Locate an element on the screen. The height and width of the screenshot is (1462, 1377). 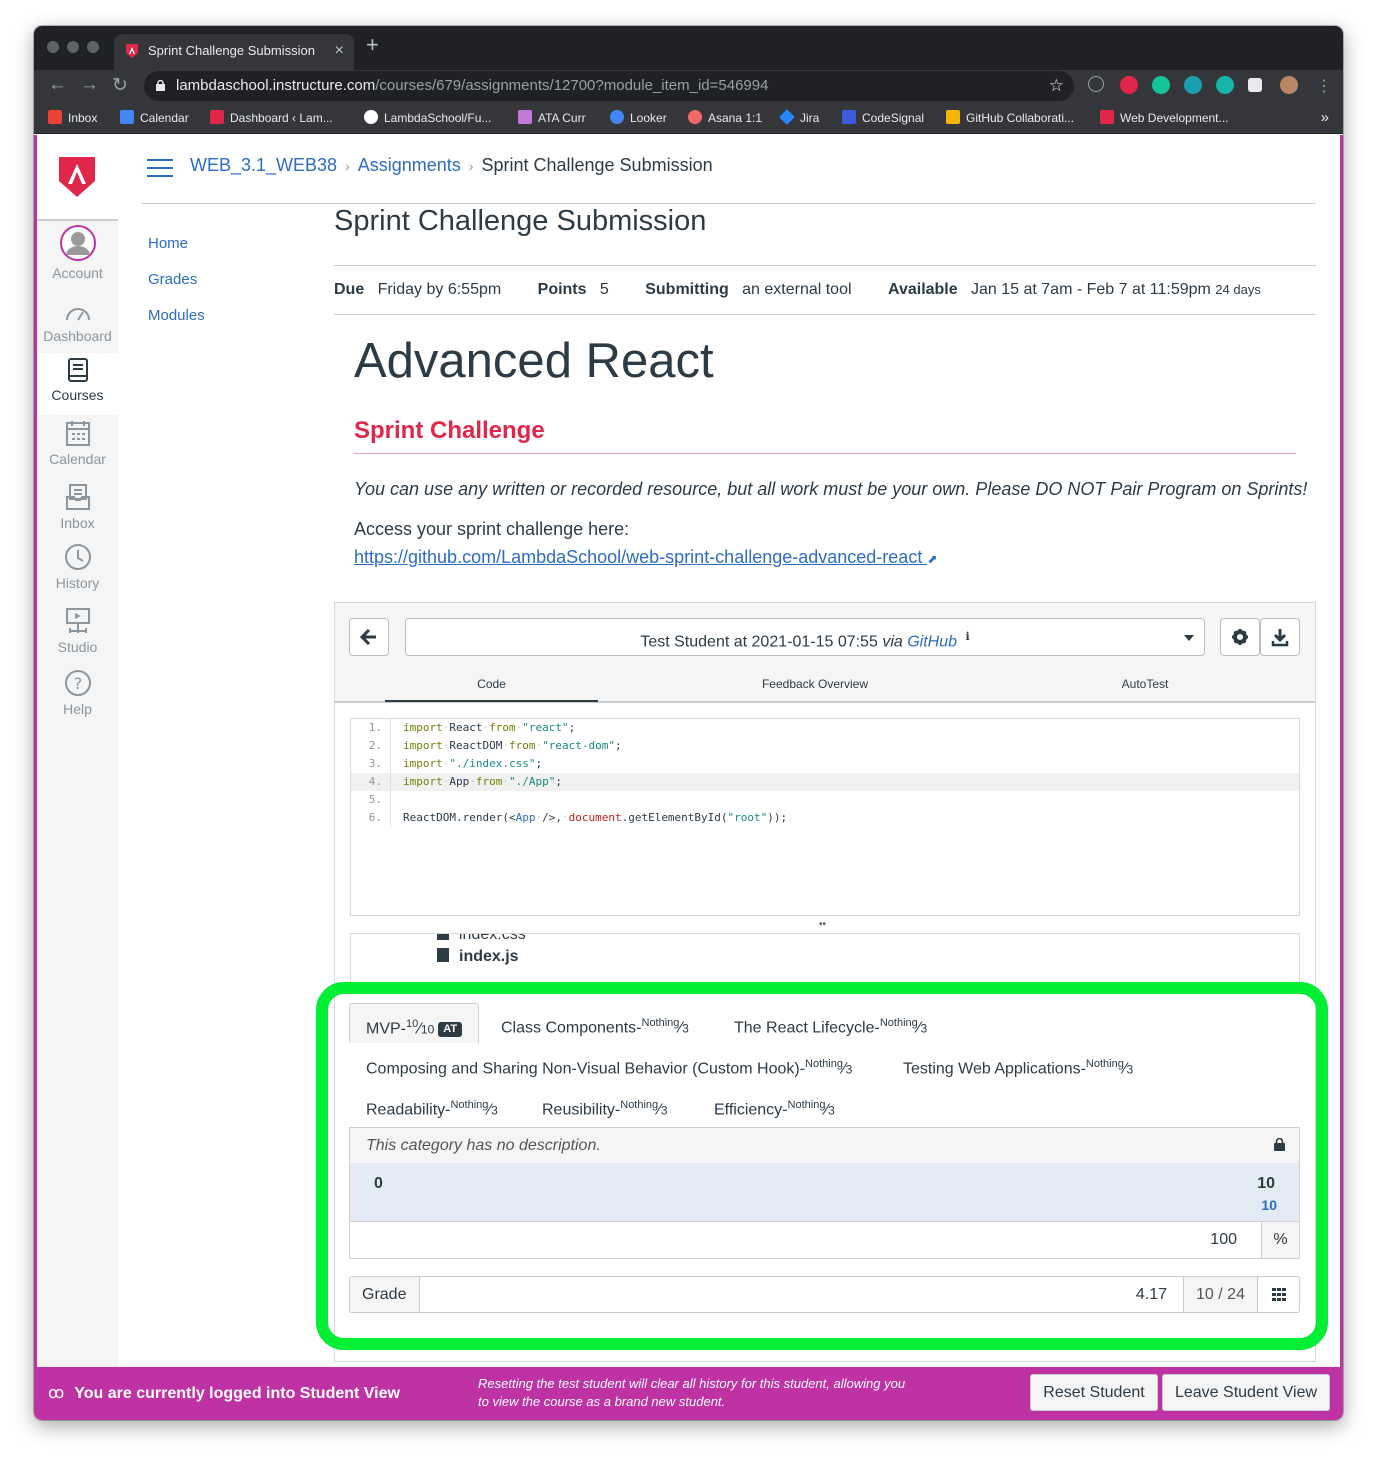
tab-autotest: AutoTest is located at coordinates (1145, 684).